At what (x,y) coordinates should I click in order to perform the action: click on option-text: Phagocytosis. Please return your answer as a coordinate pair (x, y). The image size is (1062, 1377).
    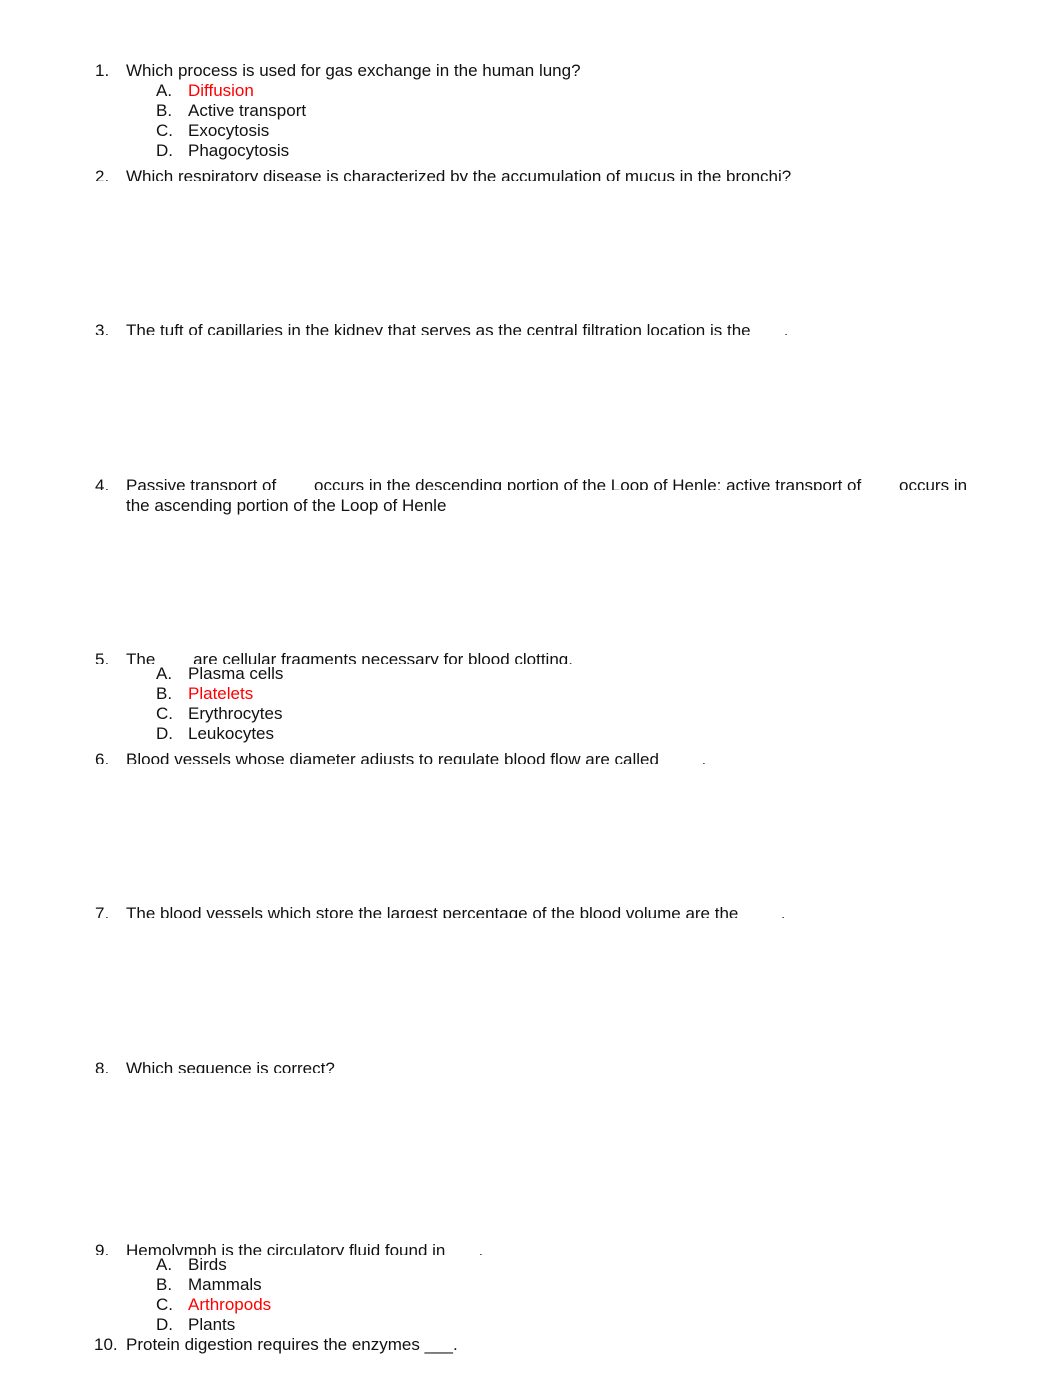
    Looking at the image, I should click on (239, 150).